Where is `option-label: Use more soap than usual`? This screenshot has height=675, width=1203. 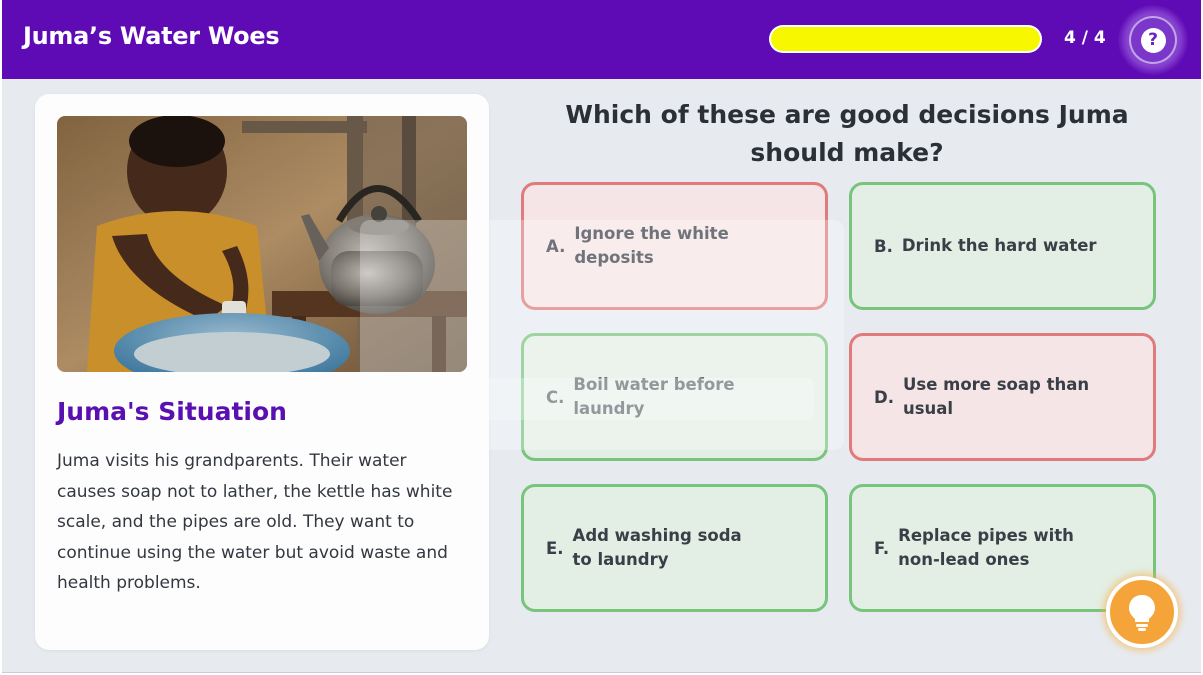 option-label: Use more soap than usual is located at coordinates (996, 396).